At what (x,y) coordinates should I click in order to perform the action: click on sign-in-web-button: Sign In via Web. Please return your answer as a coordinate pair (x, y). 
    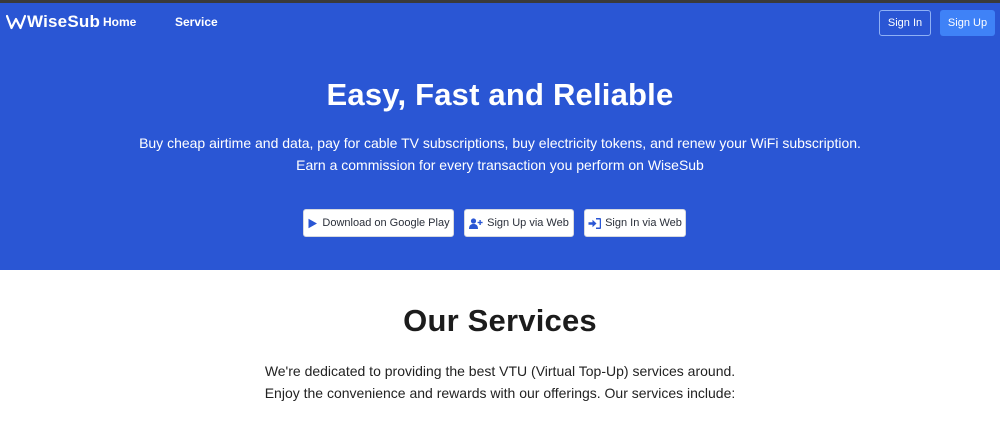
    Looking at the image, I should click on (635, 223).